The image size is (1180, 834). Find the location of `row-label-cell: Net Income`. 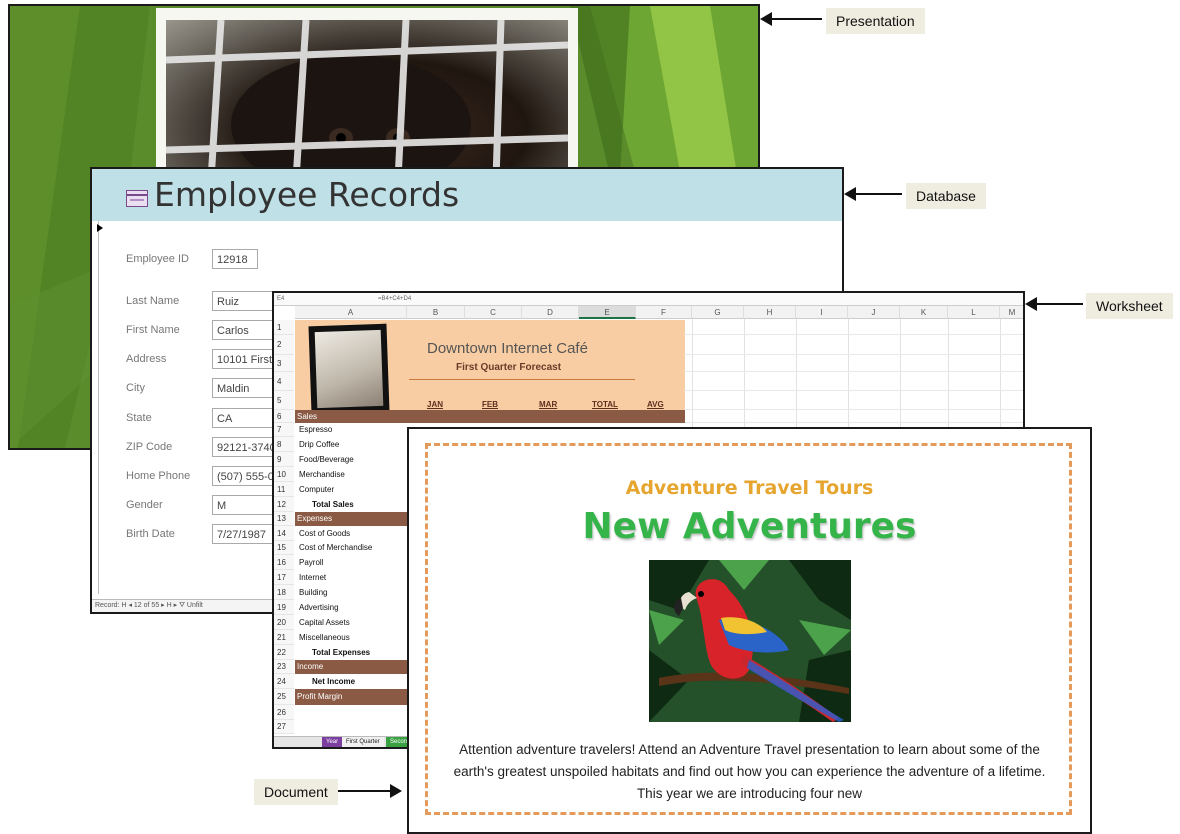

row-label-cell: Net Income is located at coordinates (333, 681).